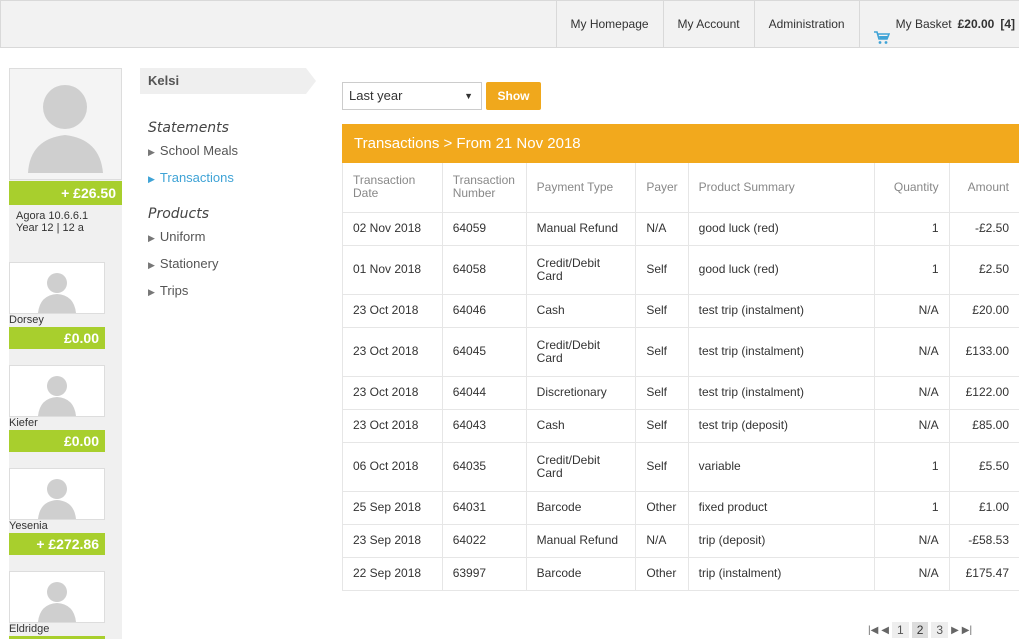  I want to click on cell-number: 64059, so click(484, 229).